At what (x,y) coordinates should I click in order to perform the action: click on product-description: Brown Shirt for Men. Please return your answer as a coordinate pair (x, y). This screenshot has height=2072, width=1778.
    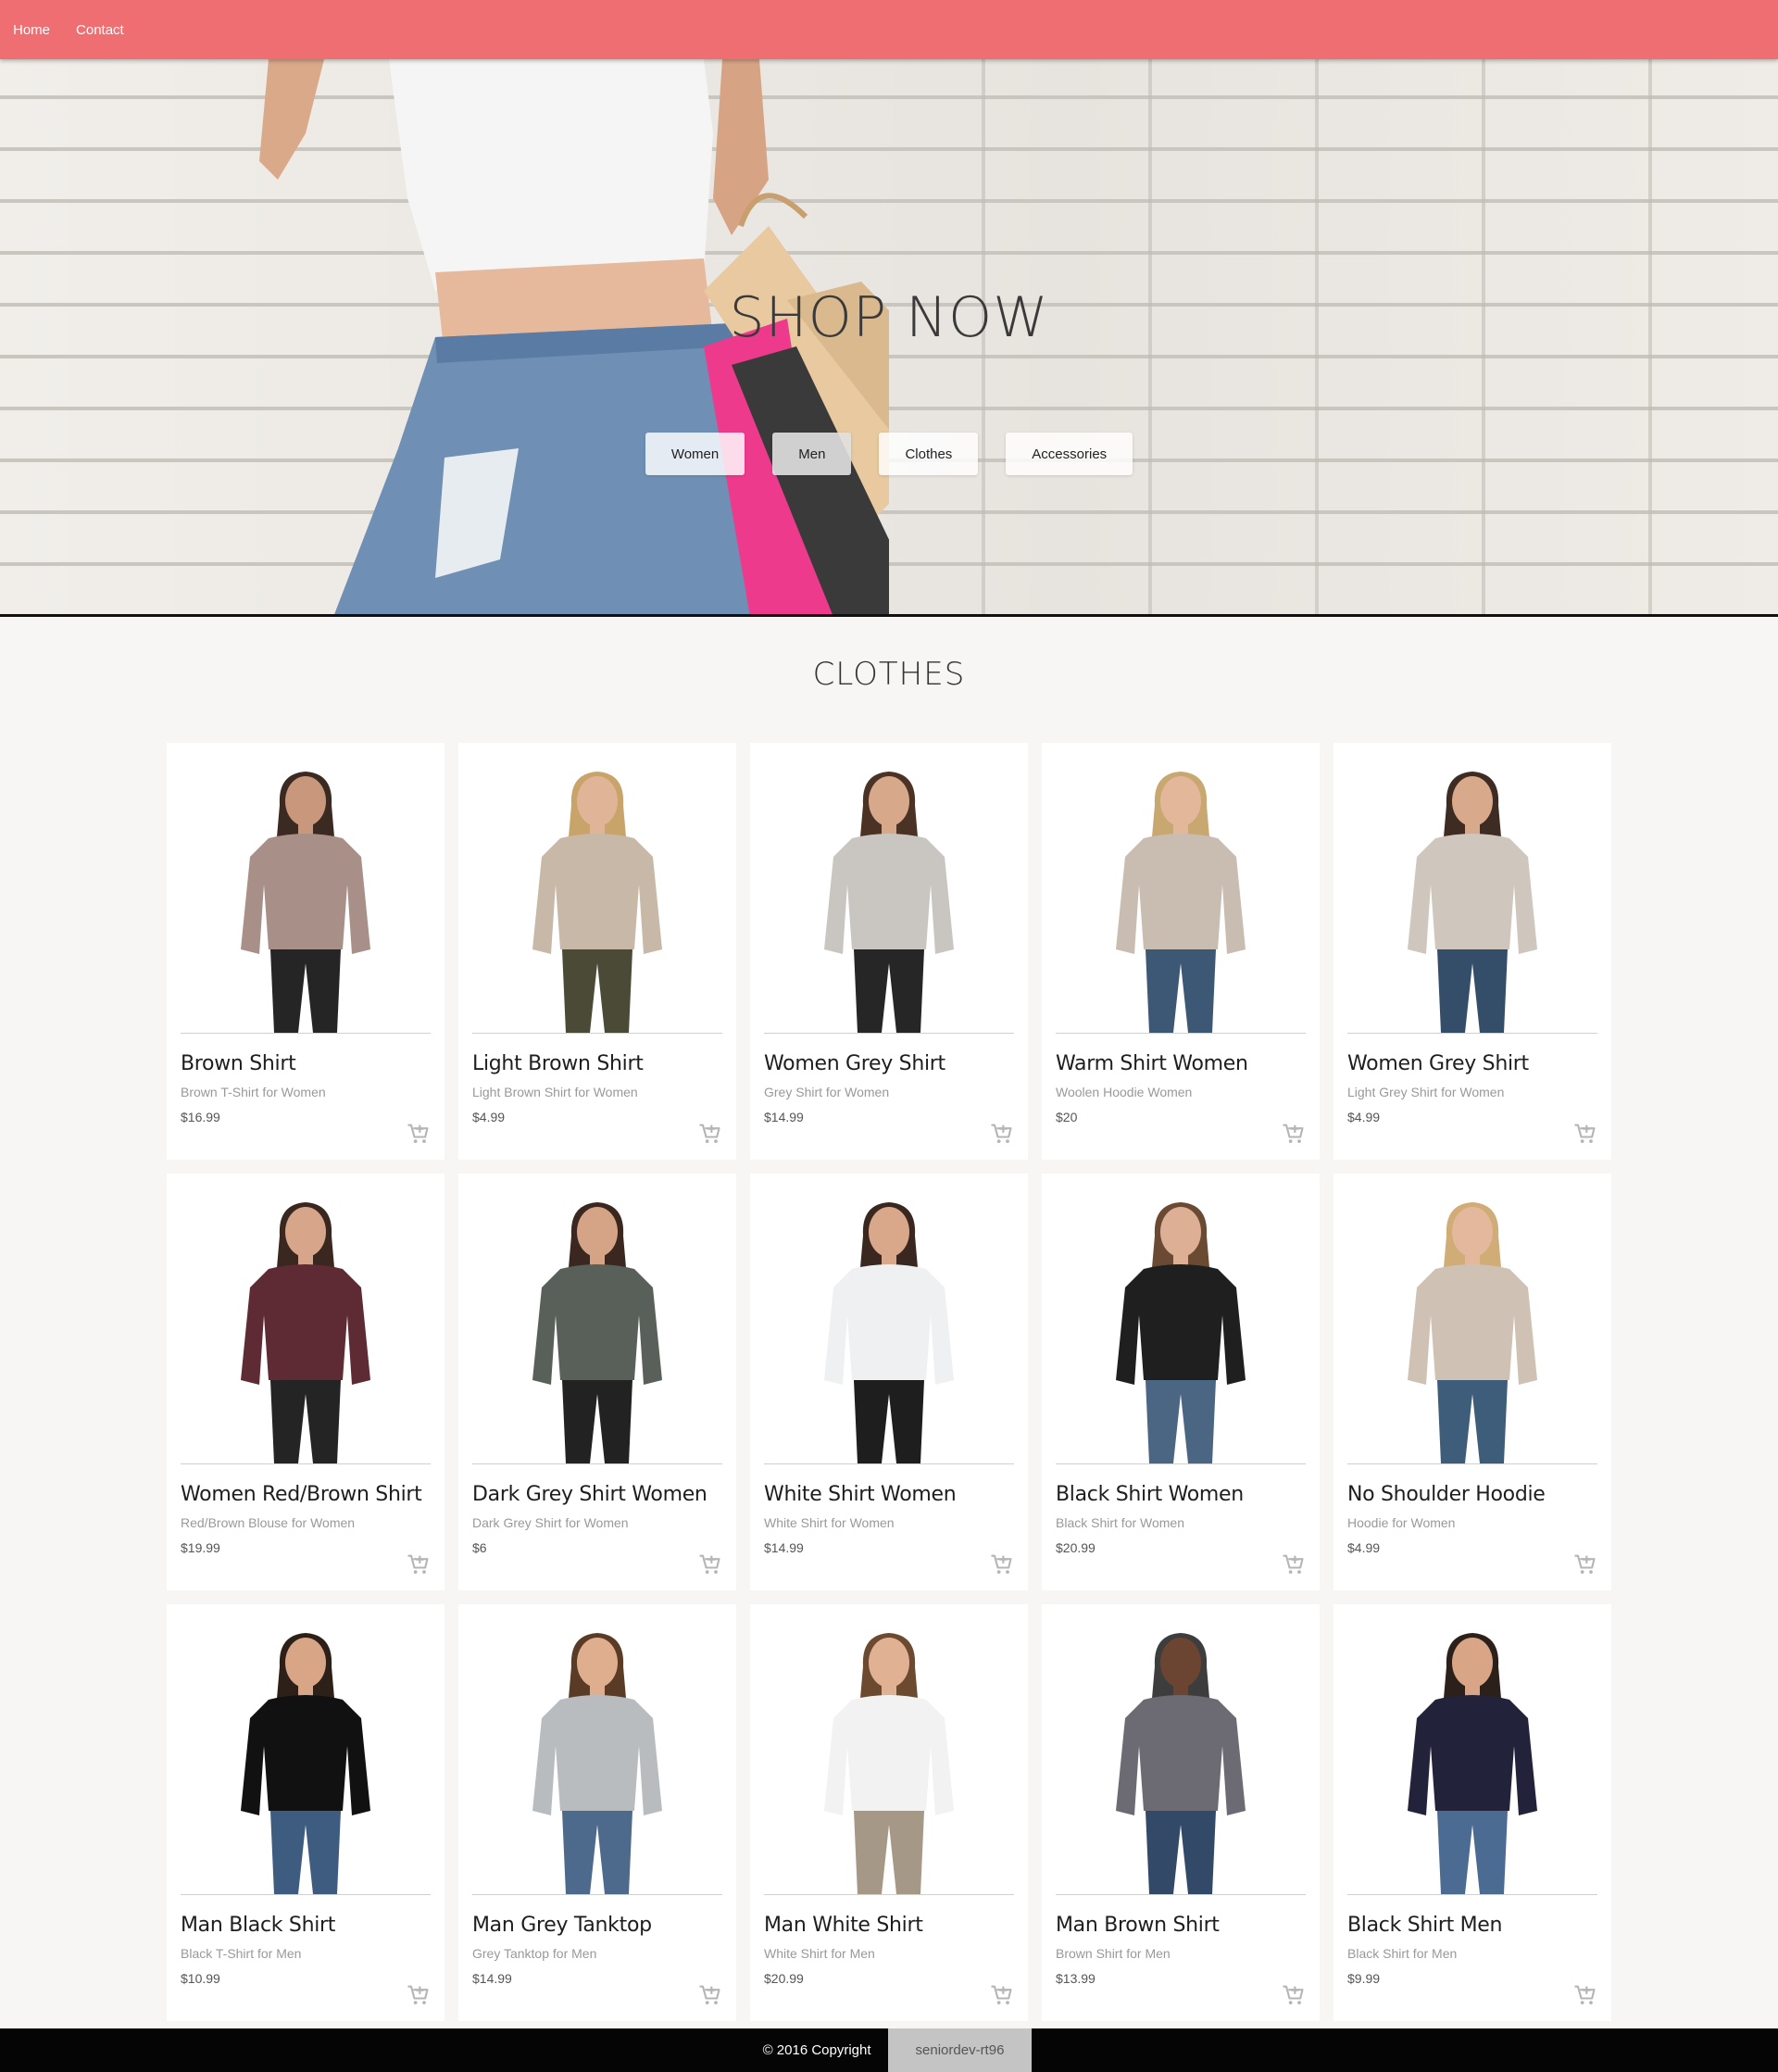
    Looking at the image, I should click on (1113, 1953).